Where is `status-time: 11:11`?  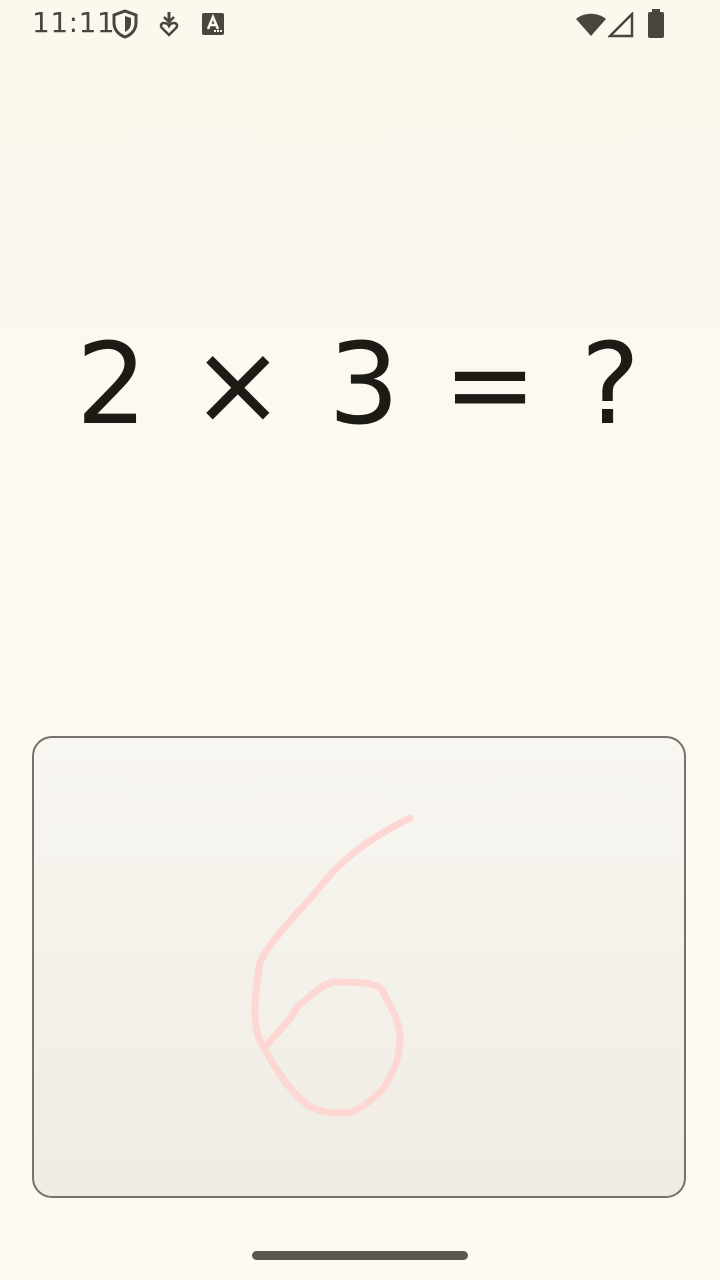 status-time: 11:11 is located at coordinates (74, 22).